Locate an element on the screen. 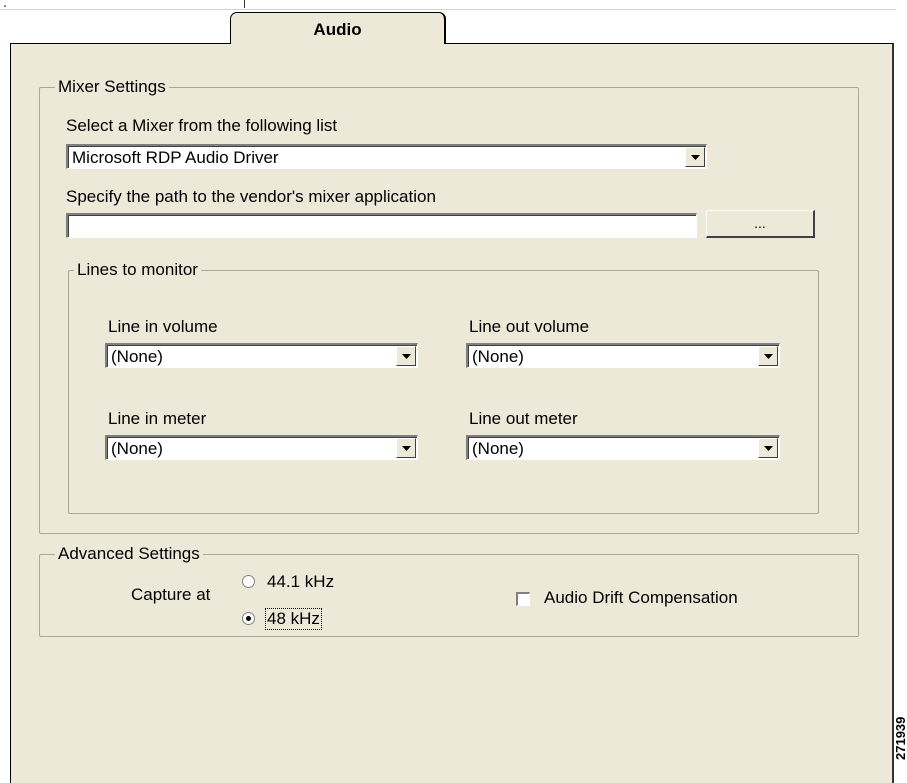 Image resolution: width=907 pixels, height=783 pixels. drift-compensation-checkbox is located at coordinates (523, 599).